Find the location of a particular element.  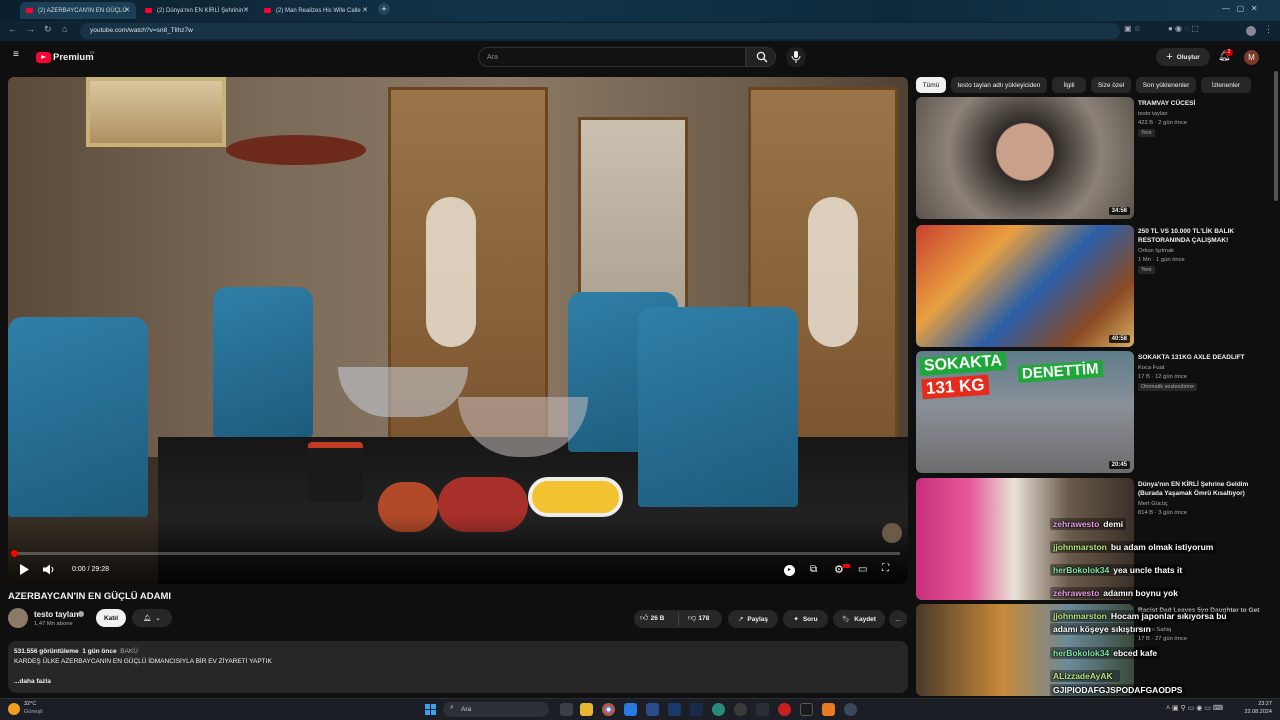

browser-tab: (2) Dünya'nın EN KİRLİ Şehrinin ✕ is located at coordinates (197, 10).